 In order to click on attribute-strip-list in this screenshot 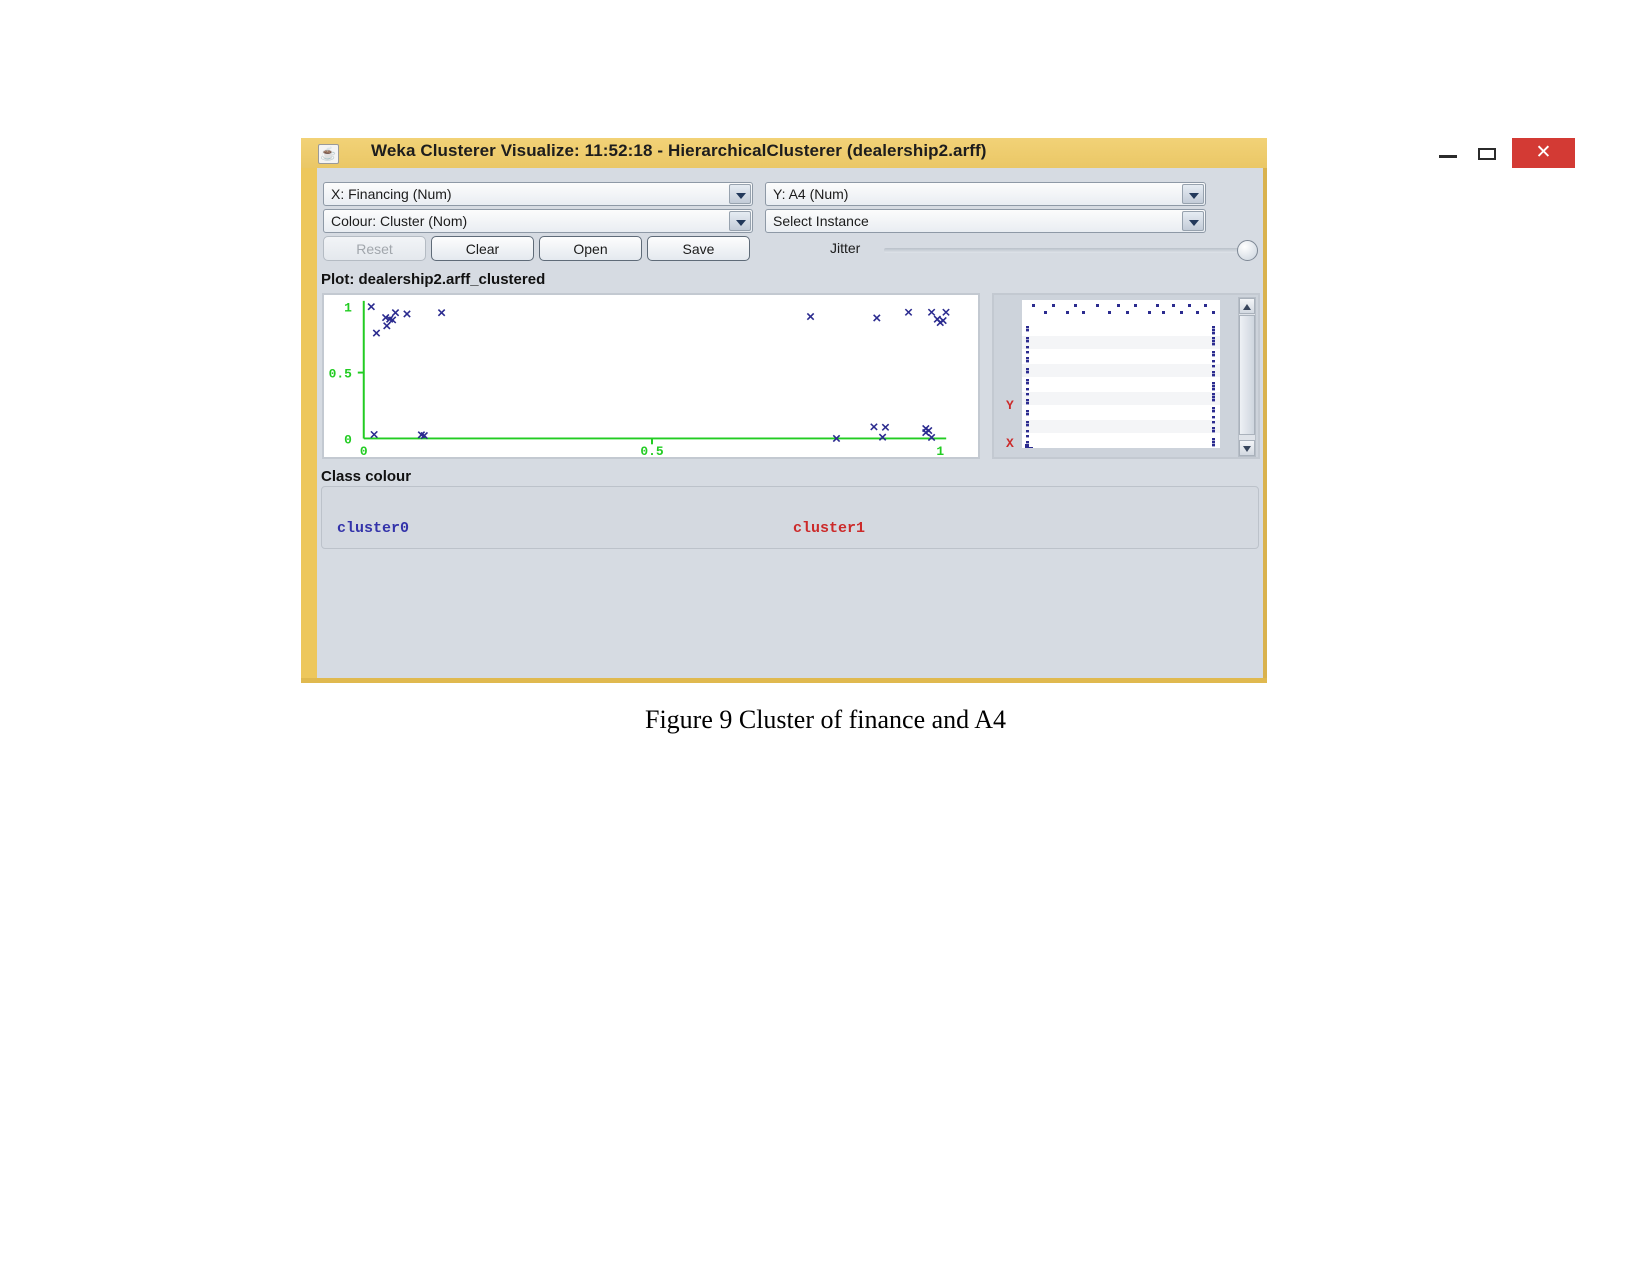, I will do `click(1121, 374)`.